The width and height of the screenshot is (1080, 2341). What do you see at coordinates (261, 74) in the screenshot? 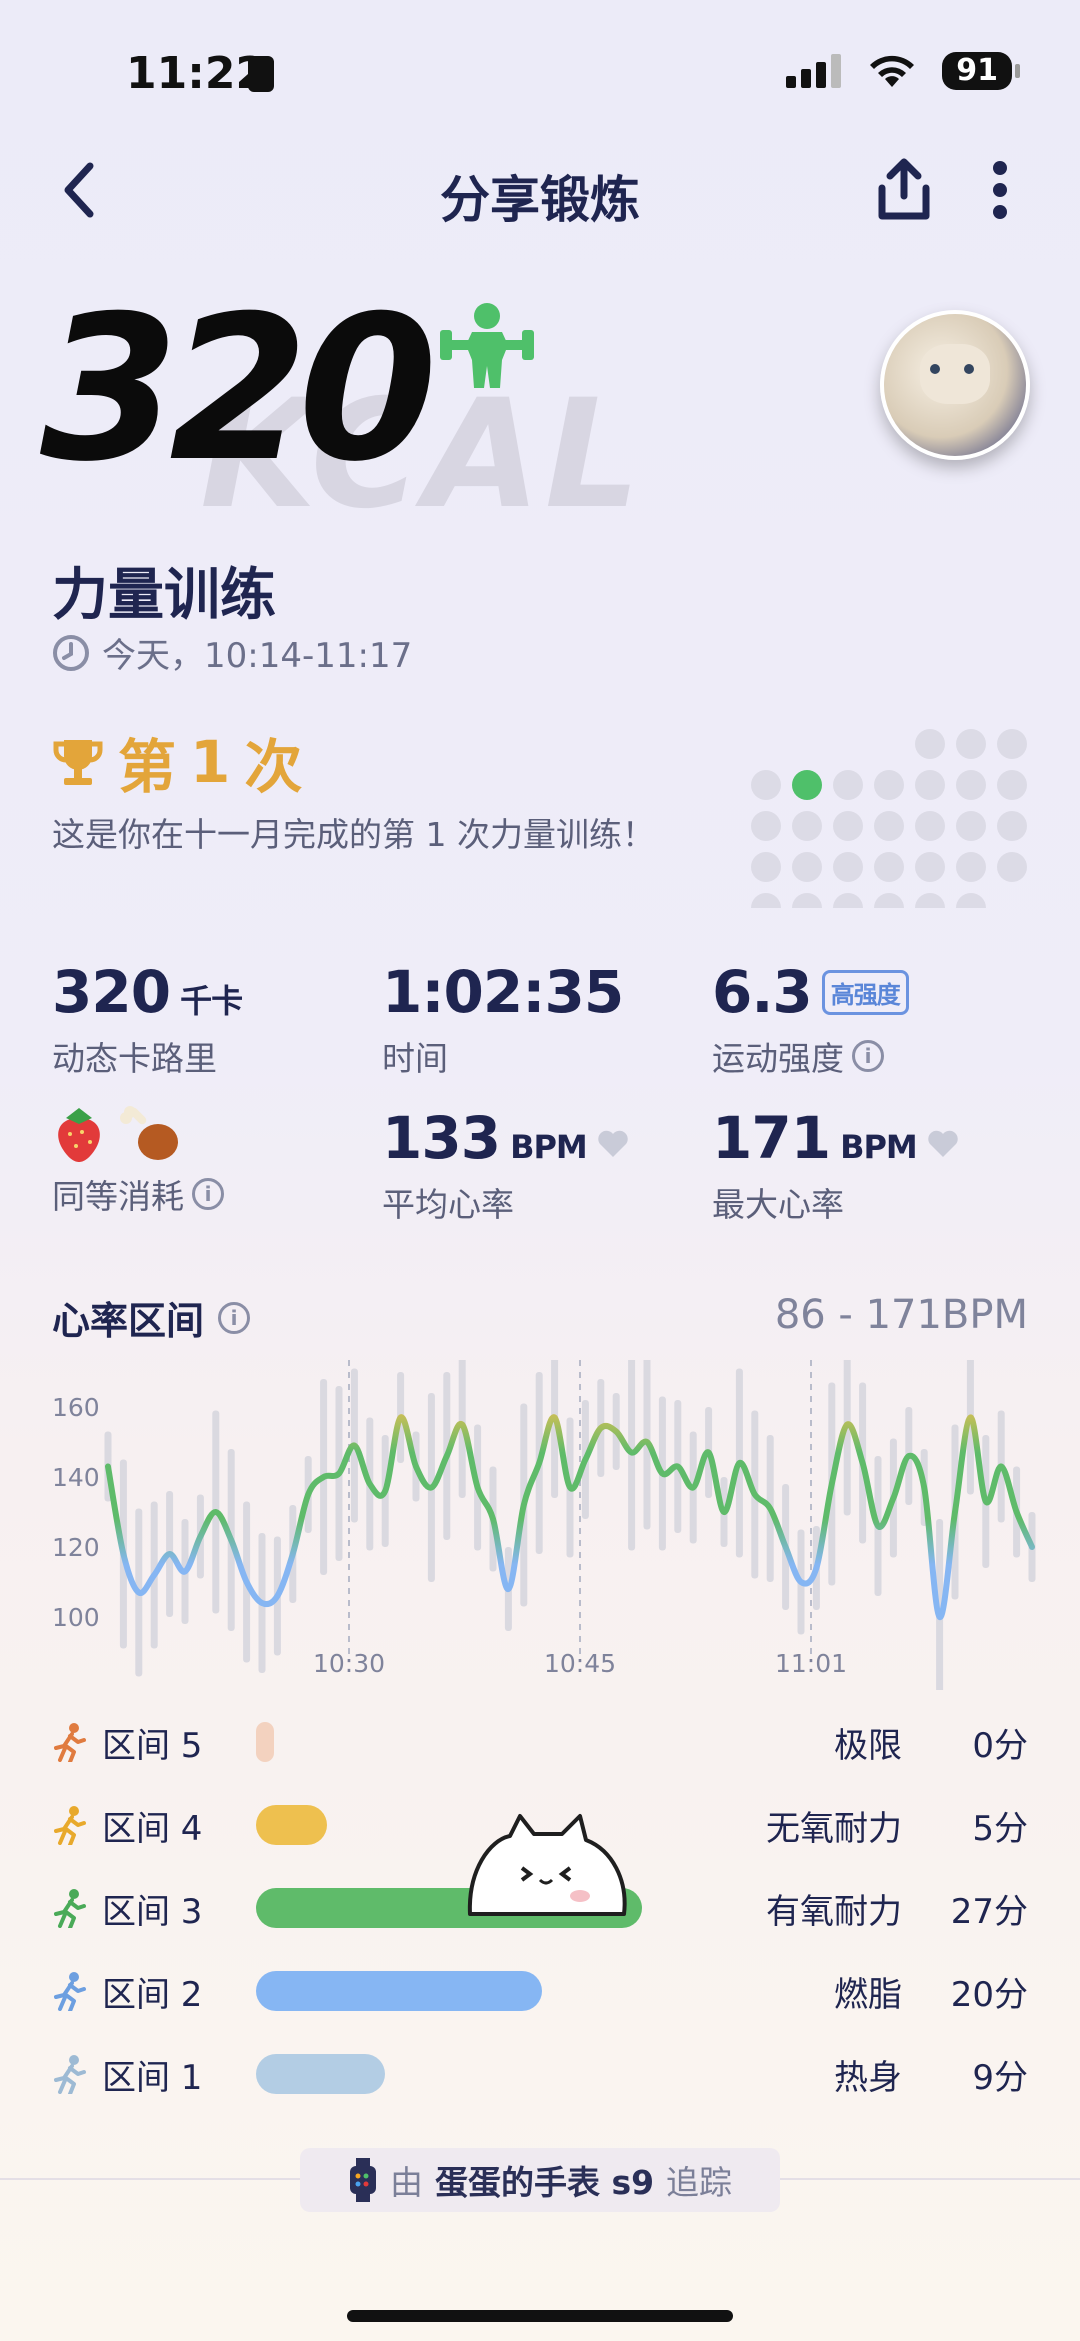
I see `screen-record-icon` at bounding box center [261, 74].